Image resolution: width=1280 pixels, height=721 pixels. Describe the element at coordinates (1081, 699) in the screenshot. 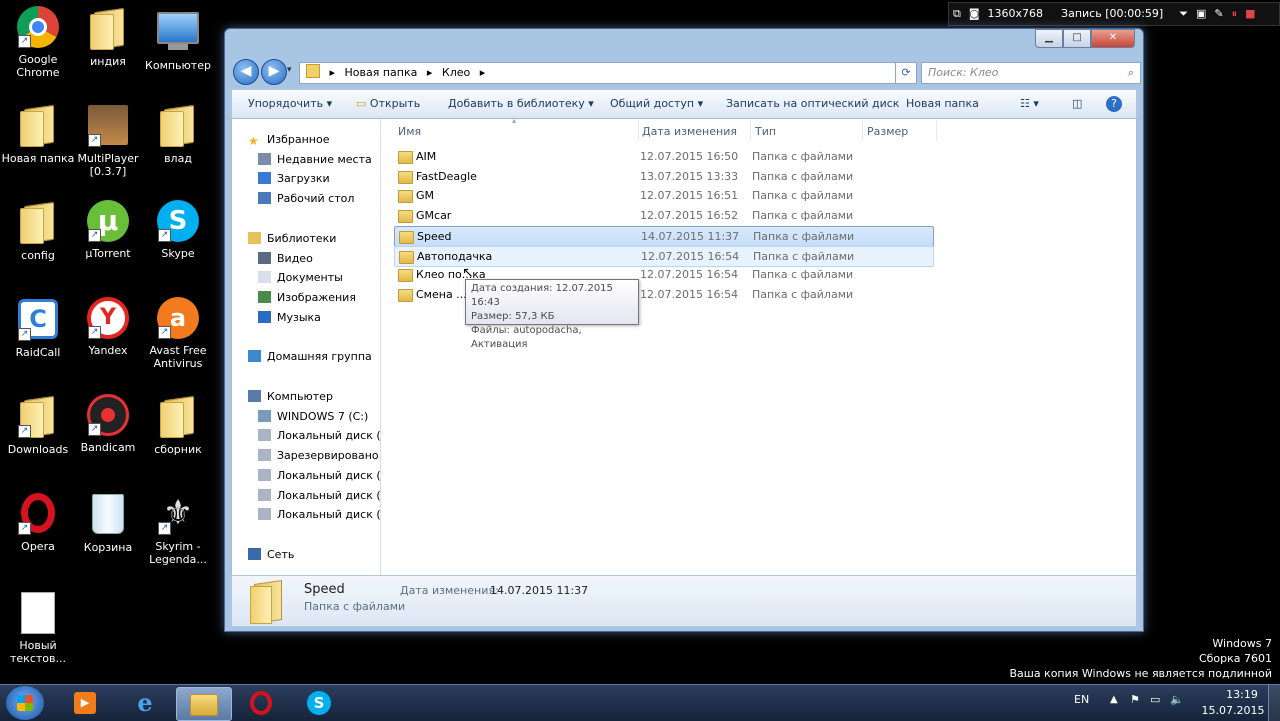

I see `language-indicator: EN` at that location.